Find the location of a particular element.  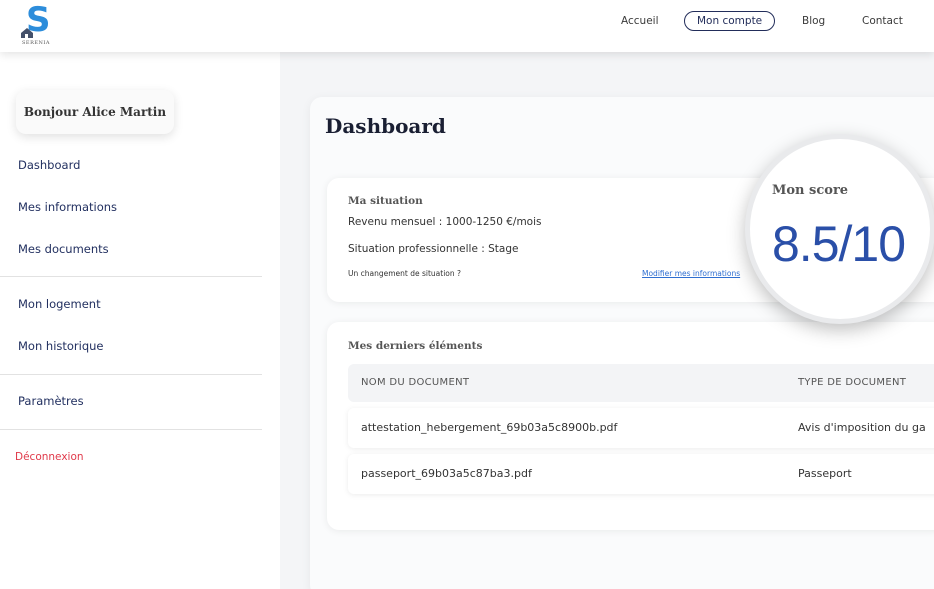

nav-mon-compte: Mon compte is located at coordinates (730, 21).